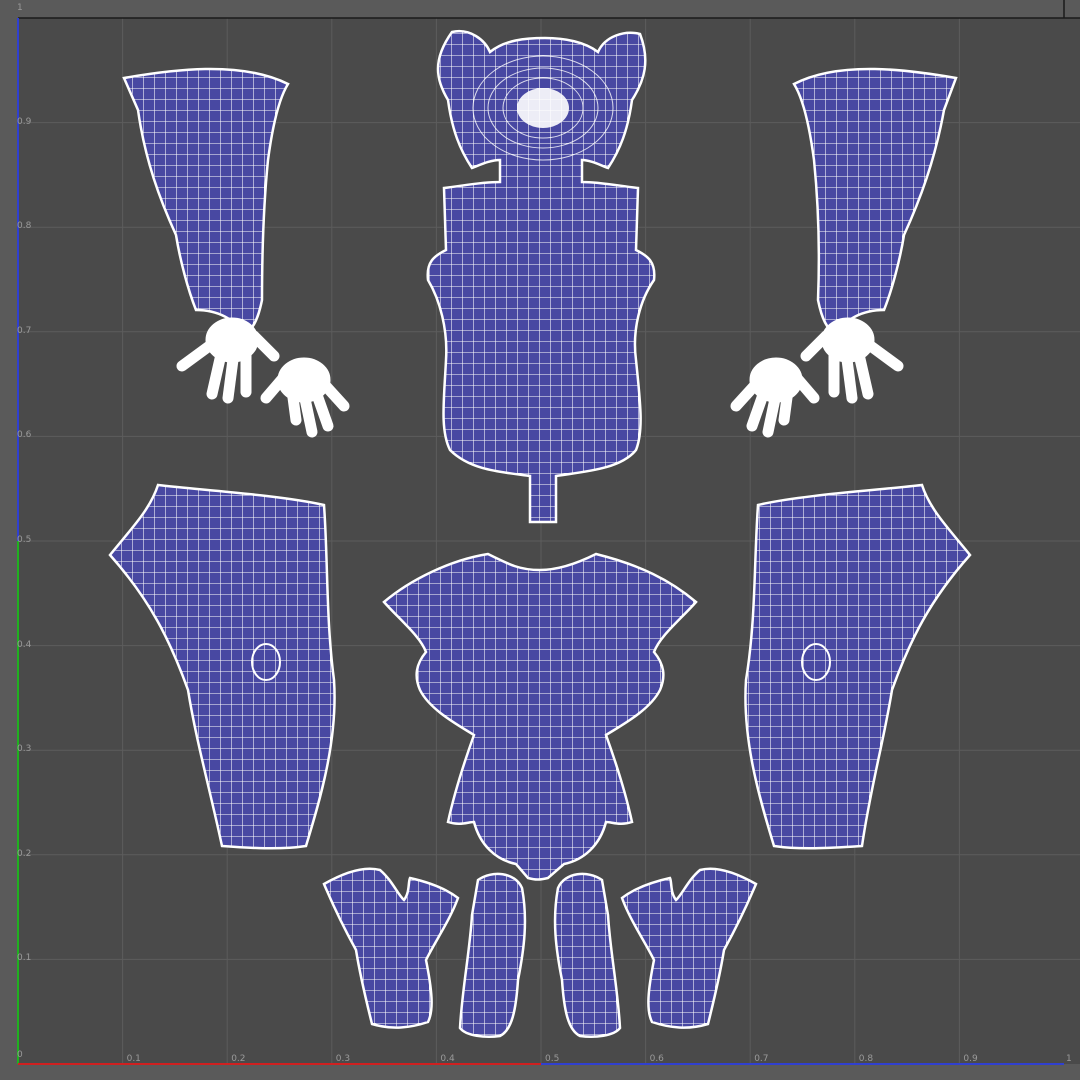 The width and height of the screenshot is (1080, 1080). Describe the element at coordinates (24, 226) in the screenshot. I see `v-axis-tick-label: 0.8` at that location.